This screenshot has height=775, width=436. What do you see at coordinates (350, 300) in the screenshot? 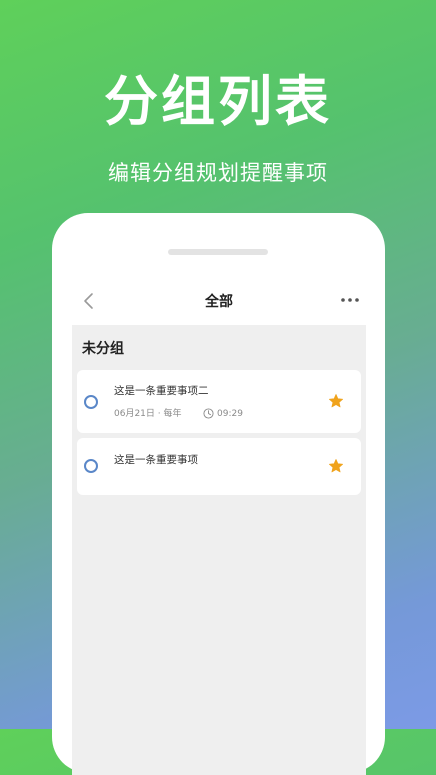
I see `more-horizontal-icon` at bounding box center [350, 300].